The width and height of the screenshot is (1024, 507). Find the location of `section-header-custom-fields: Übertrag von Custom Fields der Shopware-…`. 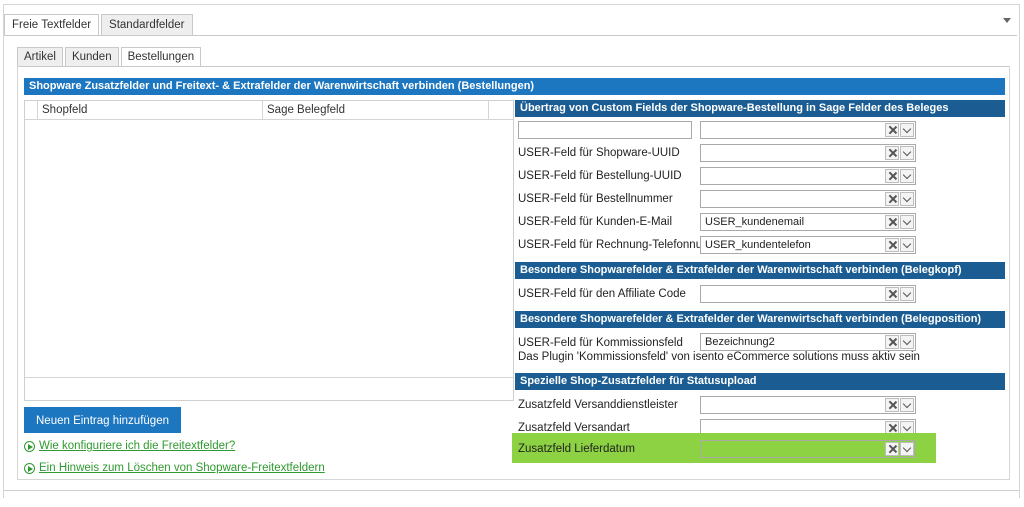

section-header-custom-fields: Übertrag von Custom Fields der Shopware-… is located at coordinates (760, 108).